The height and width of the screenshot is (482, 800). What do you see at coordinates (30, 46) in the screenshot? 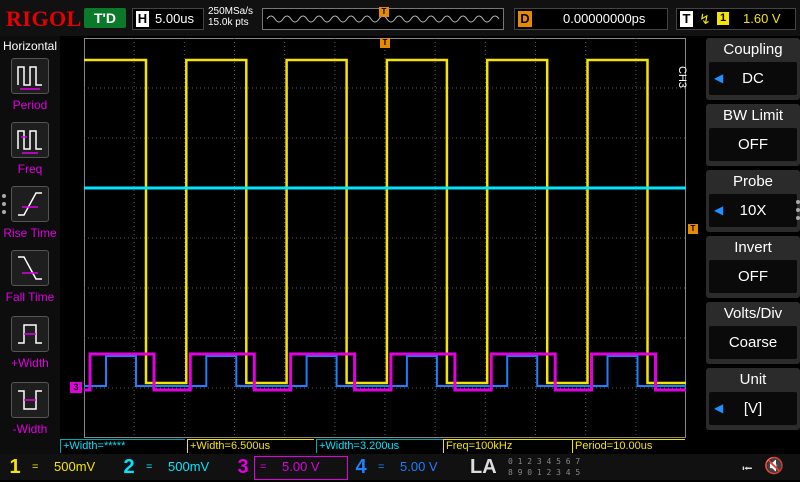
I see `measure-category-title: Horizontal` at bounding box center [30, 46].